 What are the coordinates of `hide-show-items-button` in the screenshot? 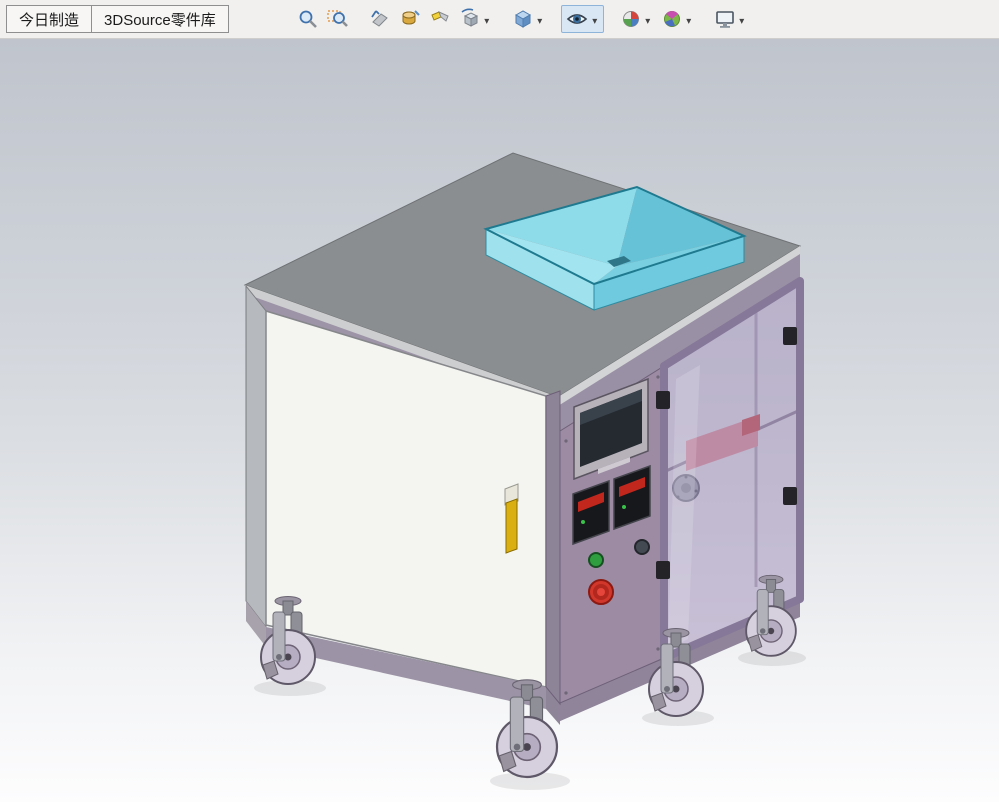 It's located at (582, 19).